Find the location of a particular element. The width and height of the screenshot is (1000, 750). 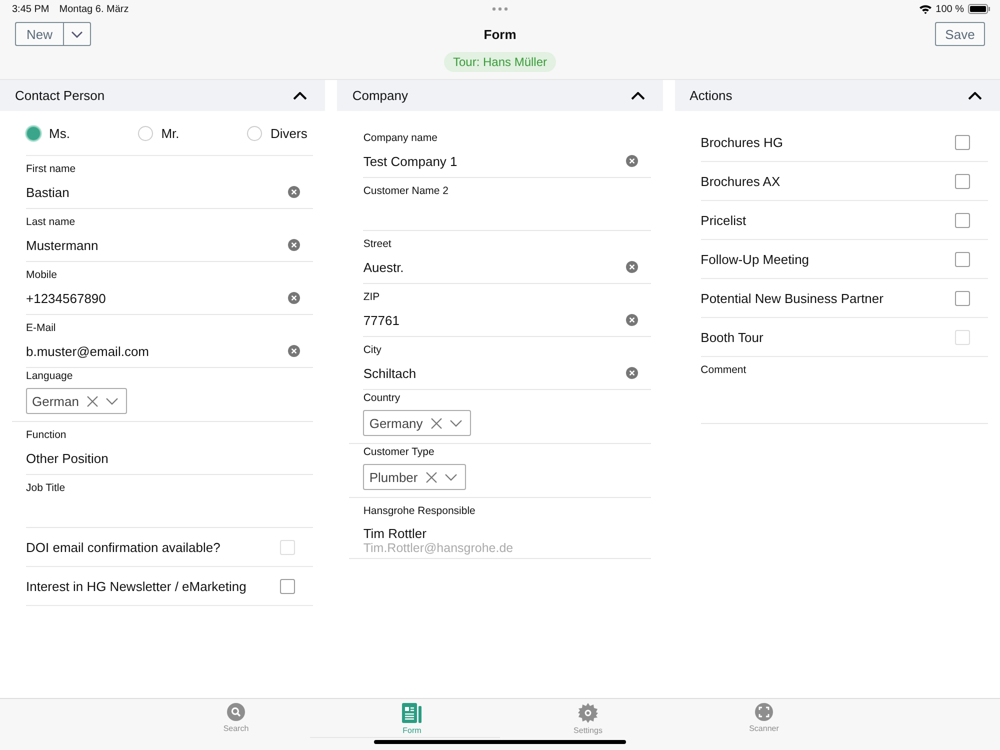

status-time: 3:45 PM is located at coordinates (31, 9).